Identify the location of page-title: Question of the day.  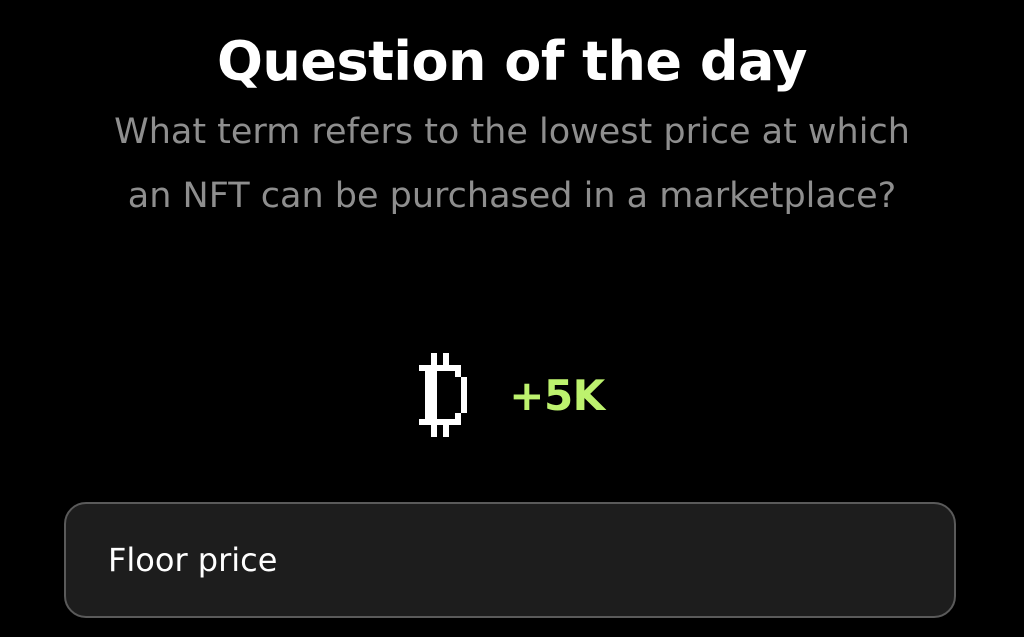
(512, 61).